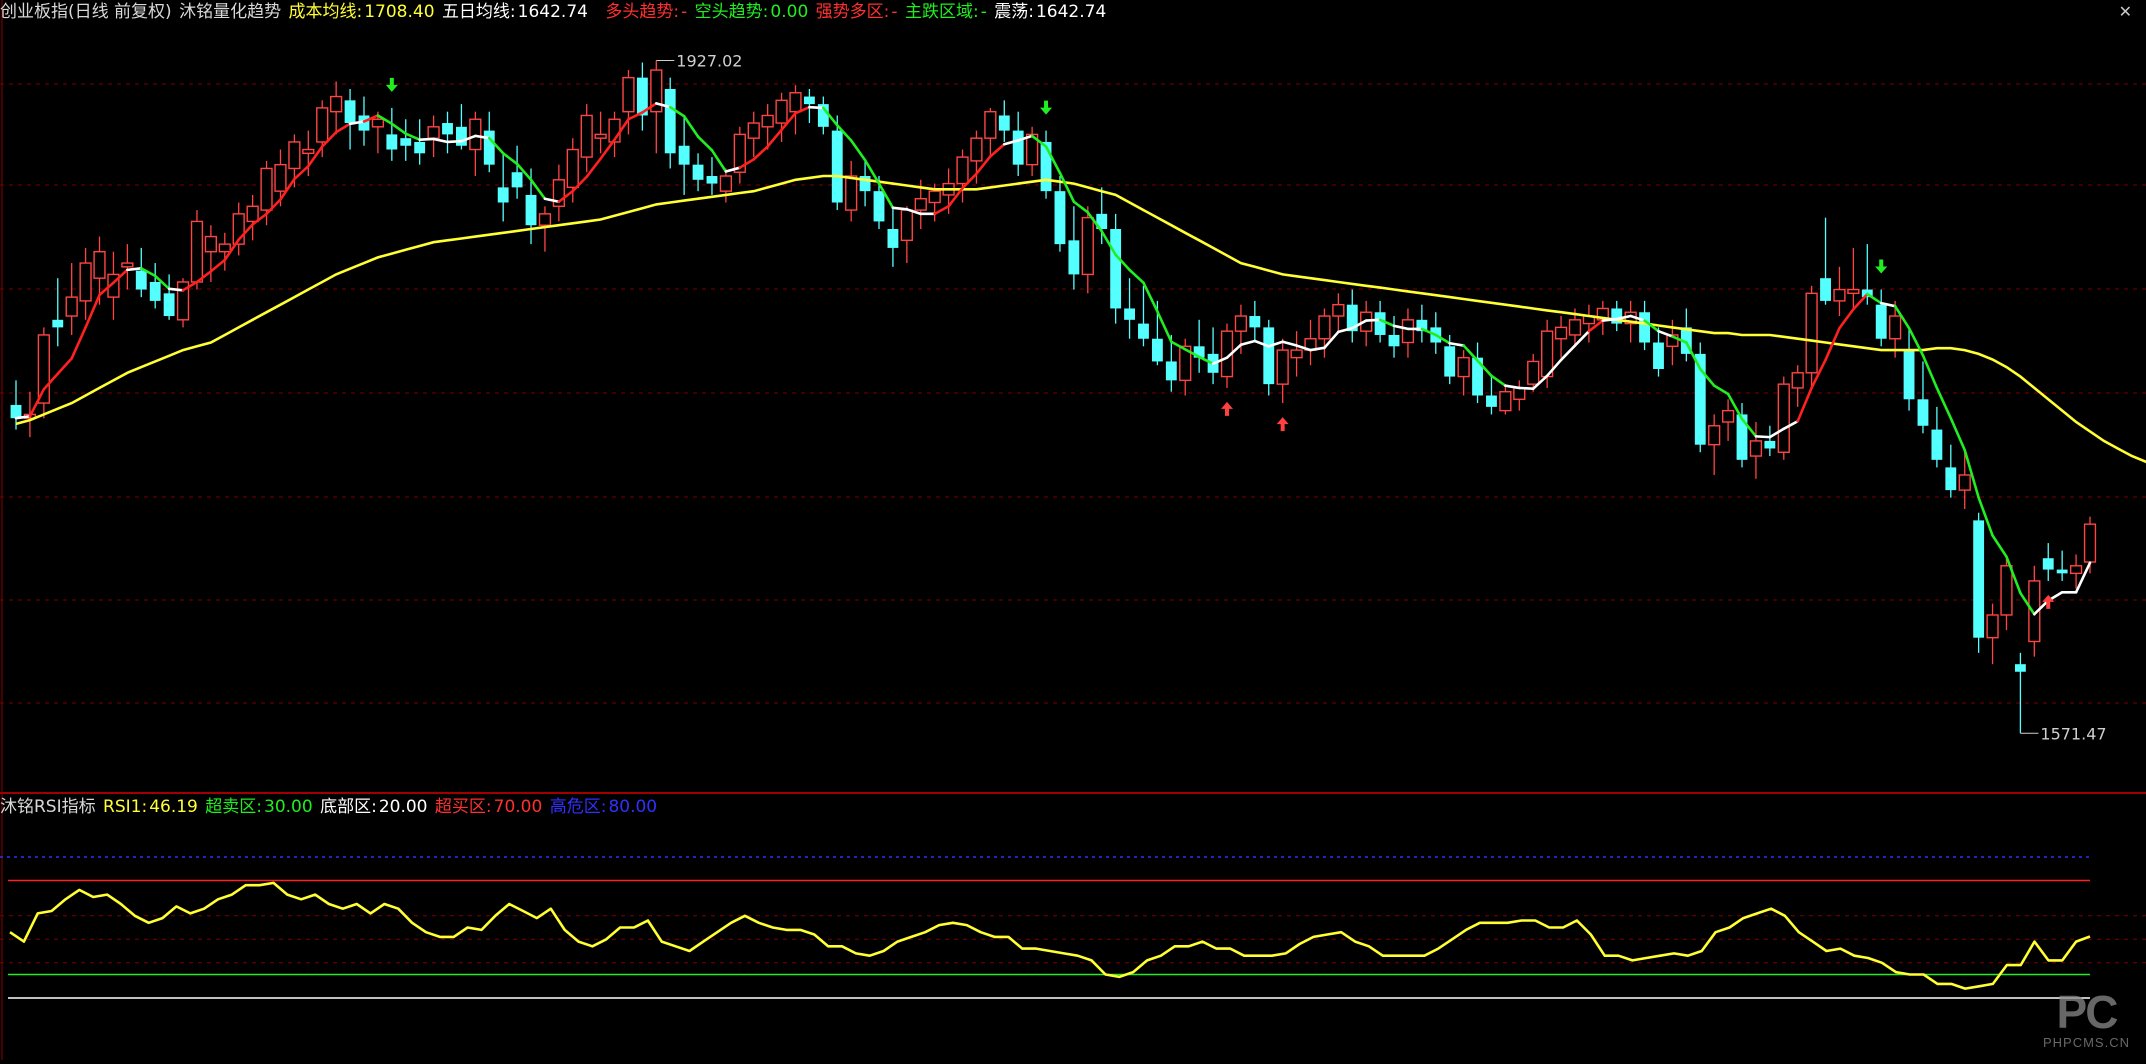 Image resolution: width=2146 pixels, height=1064 pixels. What do you see at coordinates (709, 61) in the screenshot?
I see `high-annotation: 1927.02` at bounding box center [709, 61].